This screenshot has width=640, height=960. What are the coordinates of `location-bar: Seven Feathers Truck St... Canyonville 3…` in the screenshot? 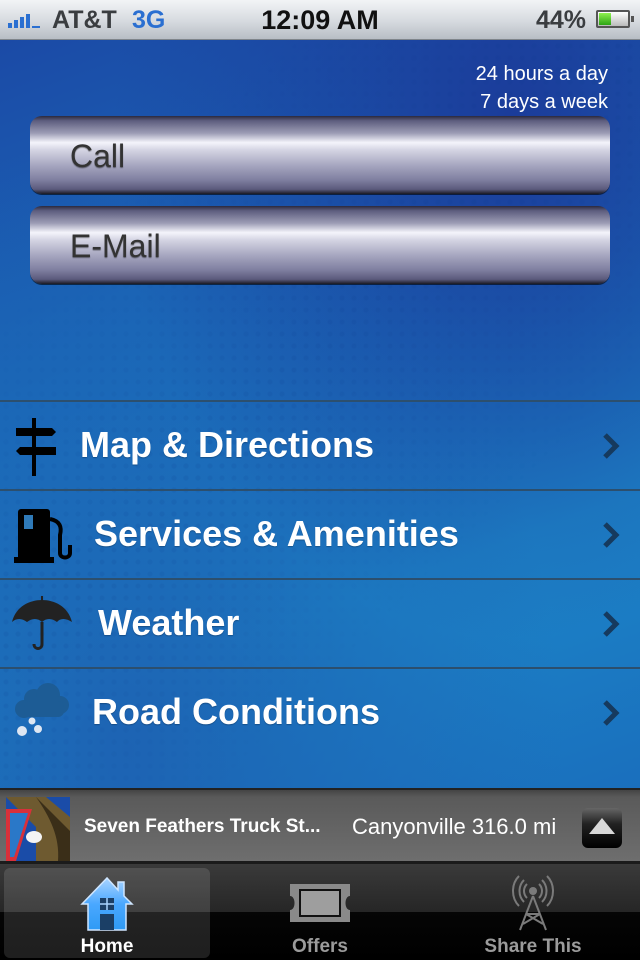 It's located at (320, 826).